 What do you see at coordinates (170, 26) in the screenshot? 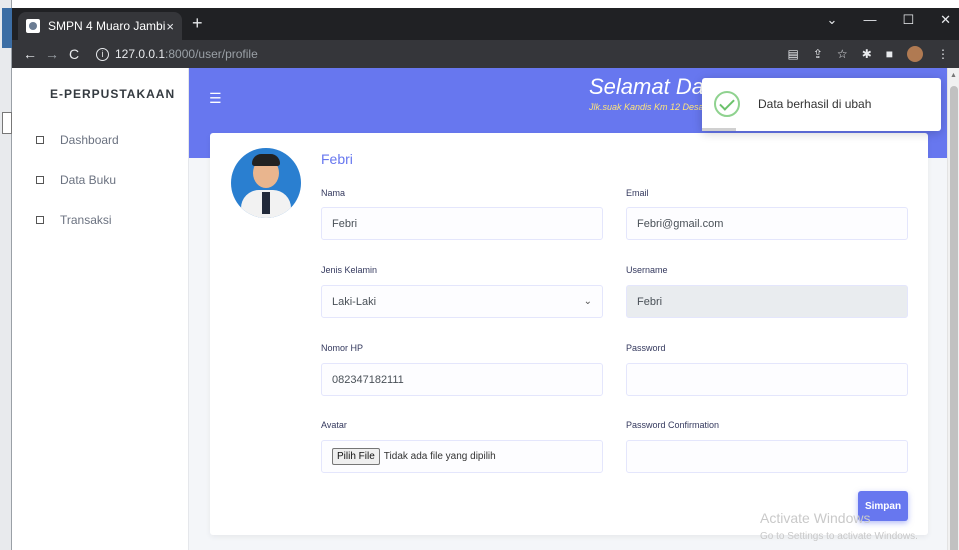
I see `tab-close-icon: ×` at bounding box center [170, 26].